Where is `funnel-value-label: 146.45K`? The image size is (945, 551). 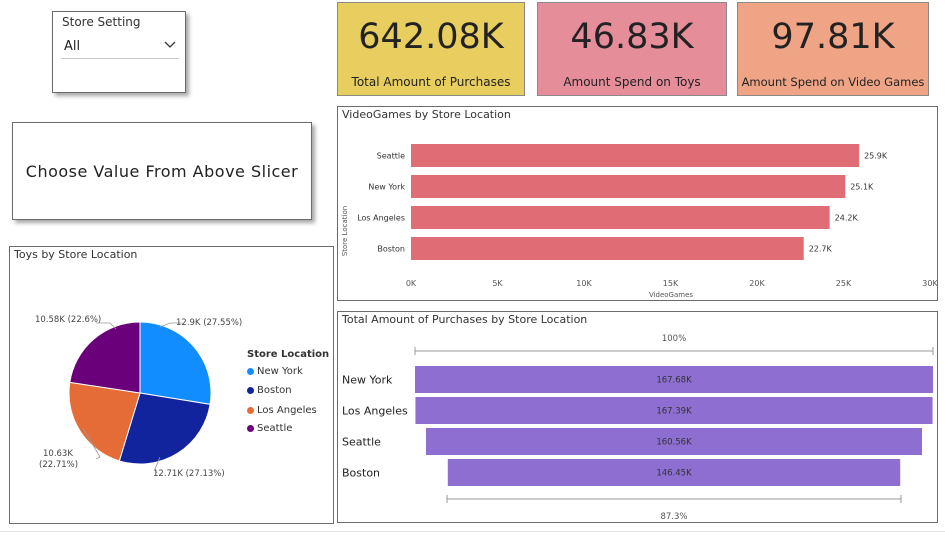
funnel-value-label: 146.45K is located at coordinates (674, 474).